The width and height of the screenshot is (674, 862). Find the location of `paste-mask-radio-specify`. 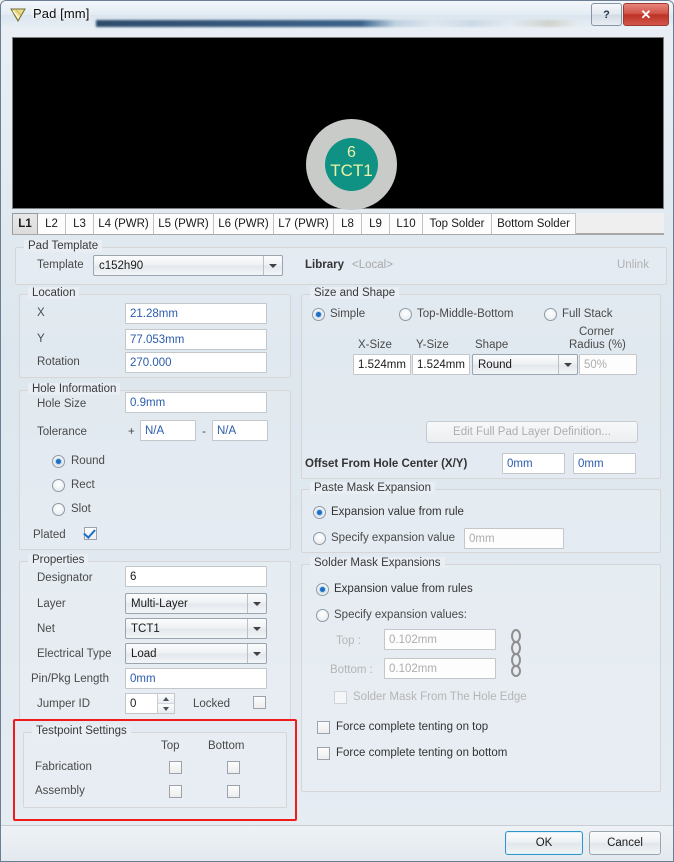

paste-mask-radio-specify is located at coordinates (319, 538).